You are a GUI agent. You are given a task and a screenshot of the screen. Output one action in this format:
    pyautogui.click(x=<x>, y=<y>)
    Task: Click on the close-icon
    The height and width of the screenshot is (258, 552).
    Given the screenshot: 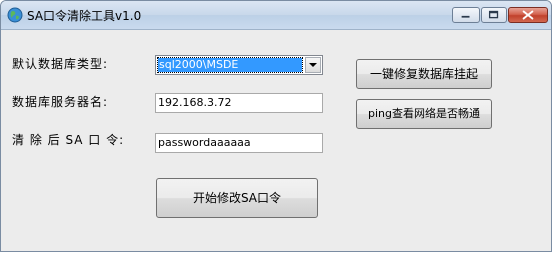 What is the action you would take?
    pyautogui.click(x=528, y=15)
    